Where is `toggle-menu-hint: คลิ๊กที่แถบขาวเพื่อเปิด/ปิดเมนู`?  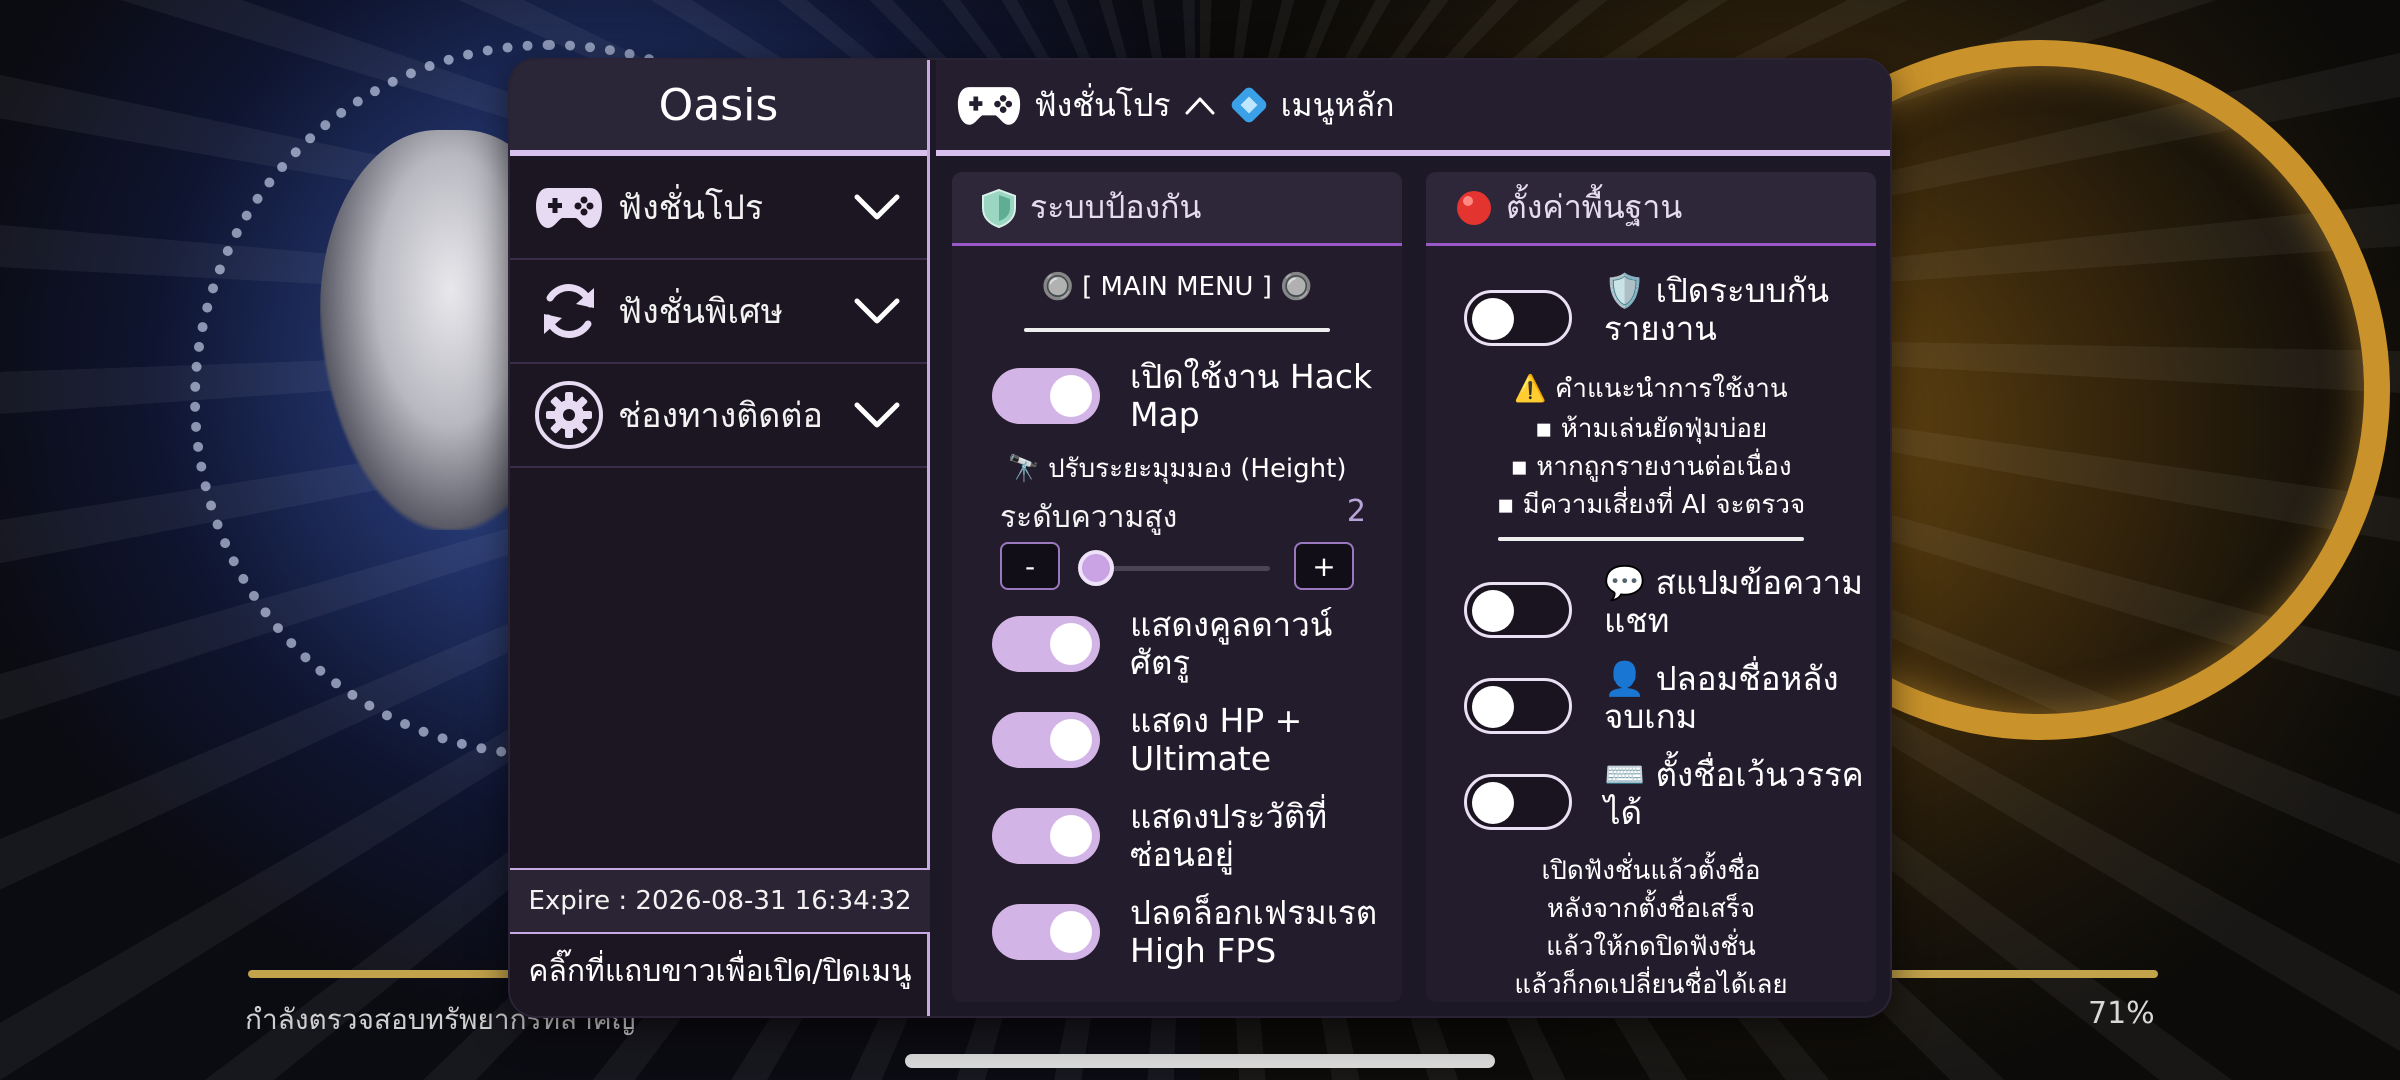
toggle-menu-hint: คลิ๊กที่แถบขาวเพื่อเปิด/ปิดเมนู is located at coordinates (720, 971).